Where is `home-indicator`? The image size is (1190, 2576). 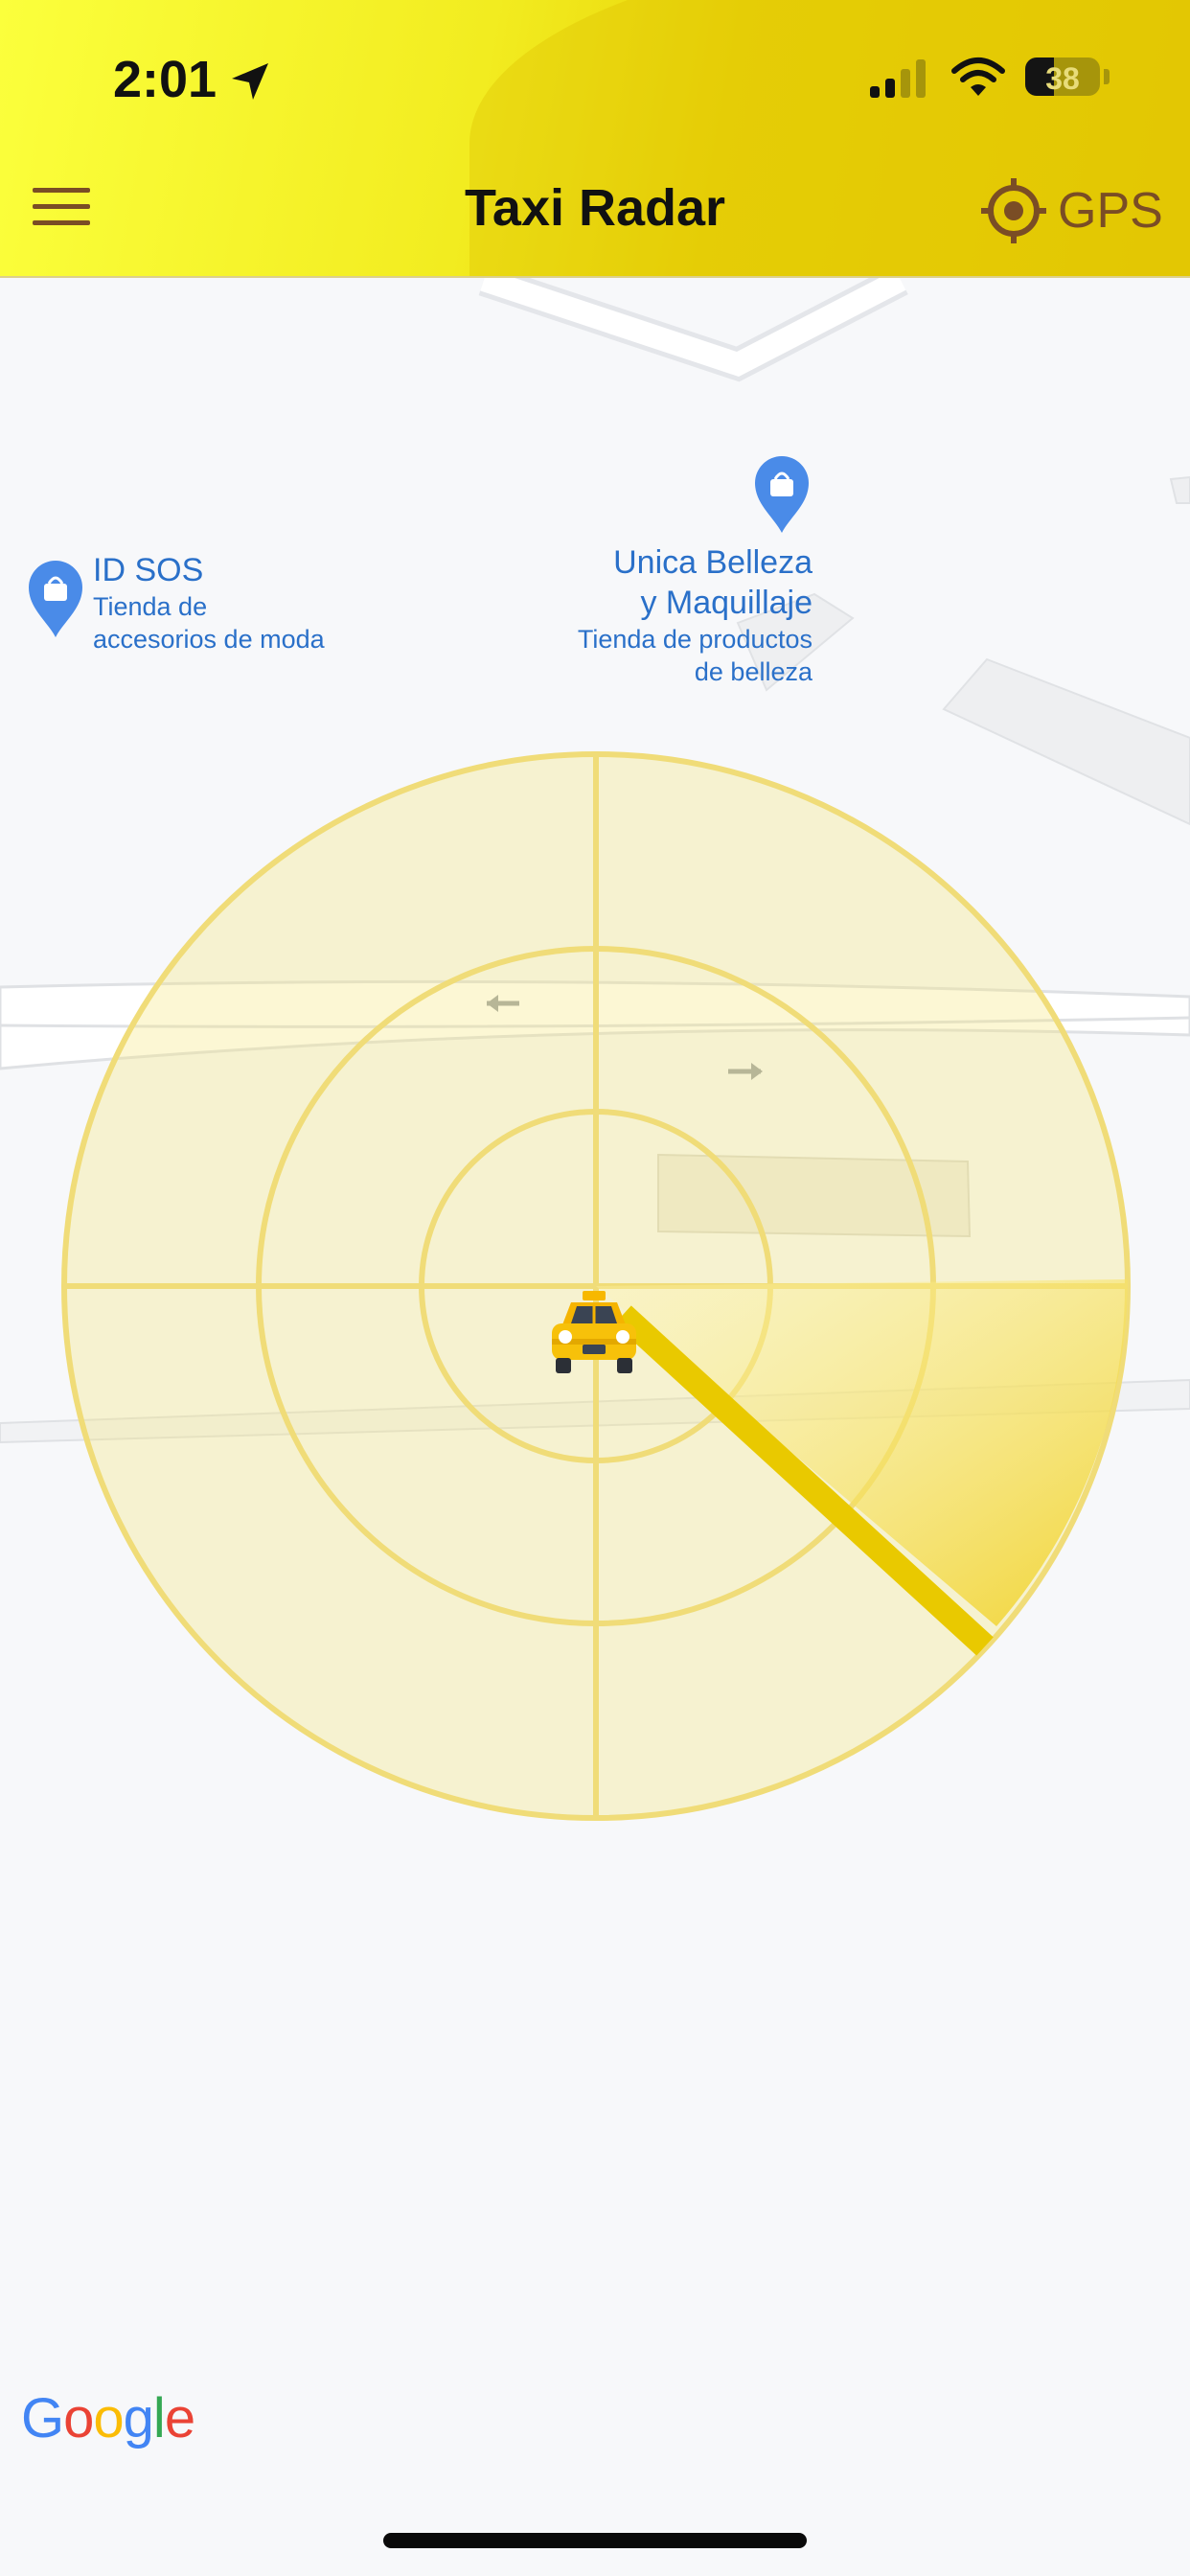
home-indicator is located at coordinates (595, 2540).